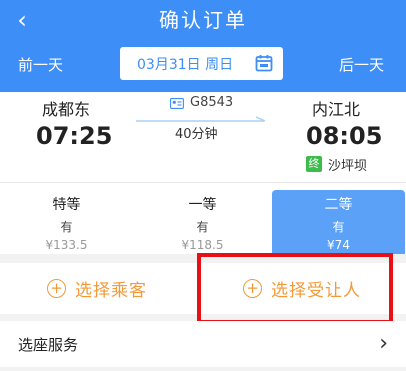  I want to click on chevron-right-icon: ›, so click(383, 343).